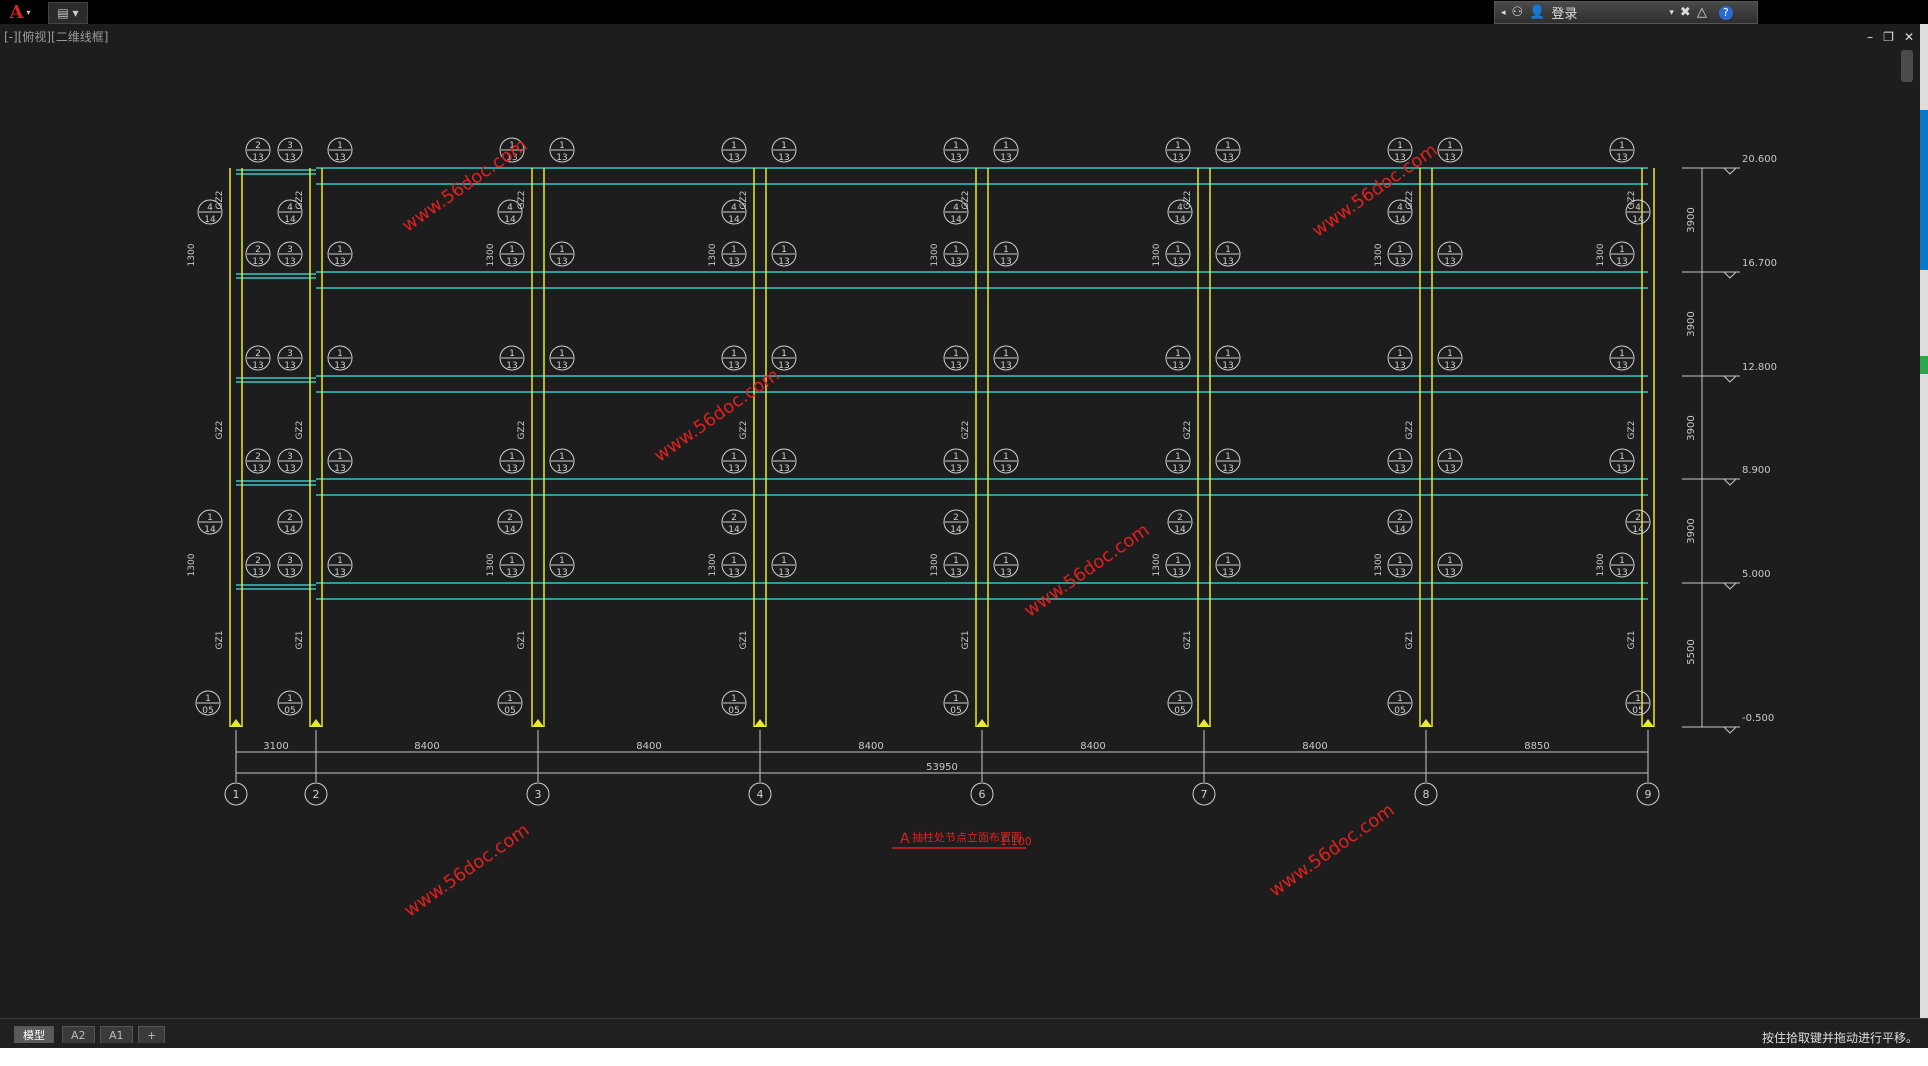  I want to click on elevation-text: 5.000, so click(1756, 574).